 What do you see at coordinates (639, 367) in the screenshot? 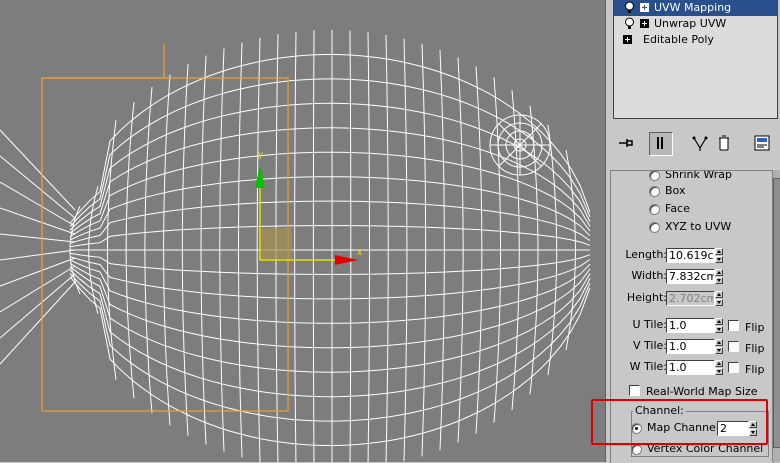
I see `w-tile-row: W Tile:` at bounding box center [639, 367].